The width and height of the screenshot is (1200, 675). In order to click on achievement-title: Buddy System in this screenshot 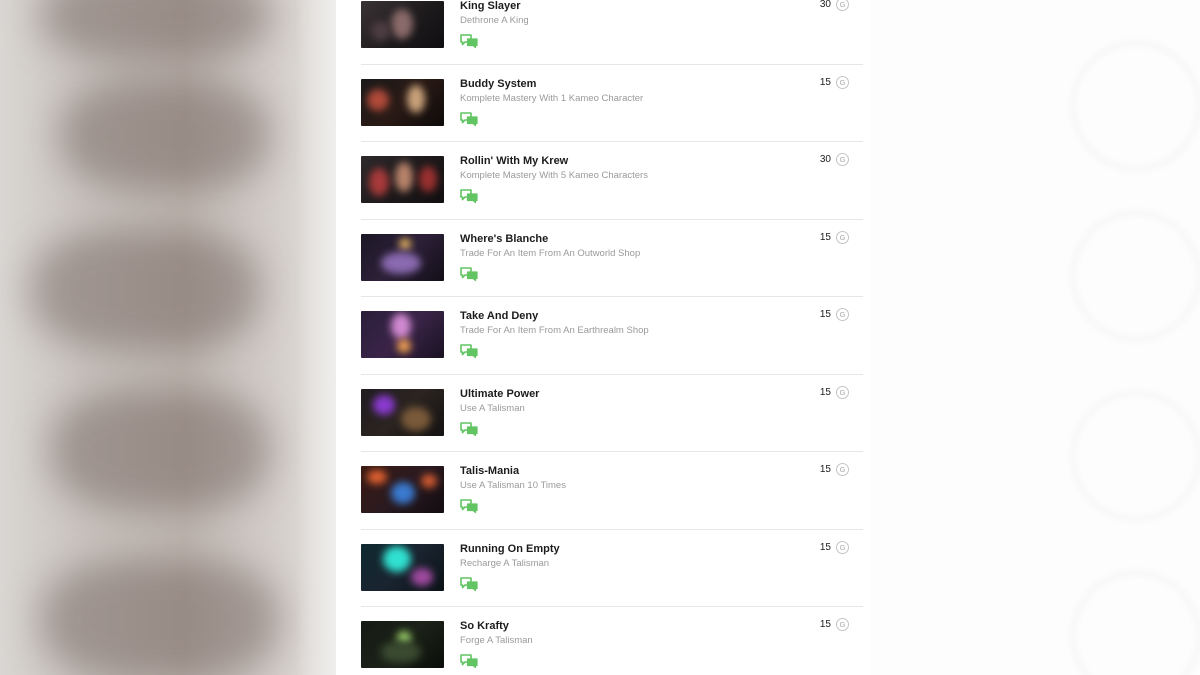, I will do `click(498, 84)`.